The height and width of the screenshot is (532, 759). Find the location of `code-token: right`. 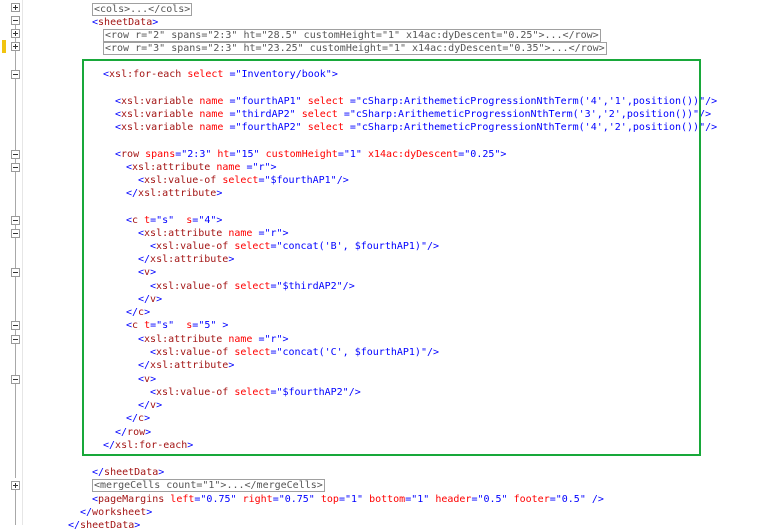

code-token: right is located at coordinates (257, 499).